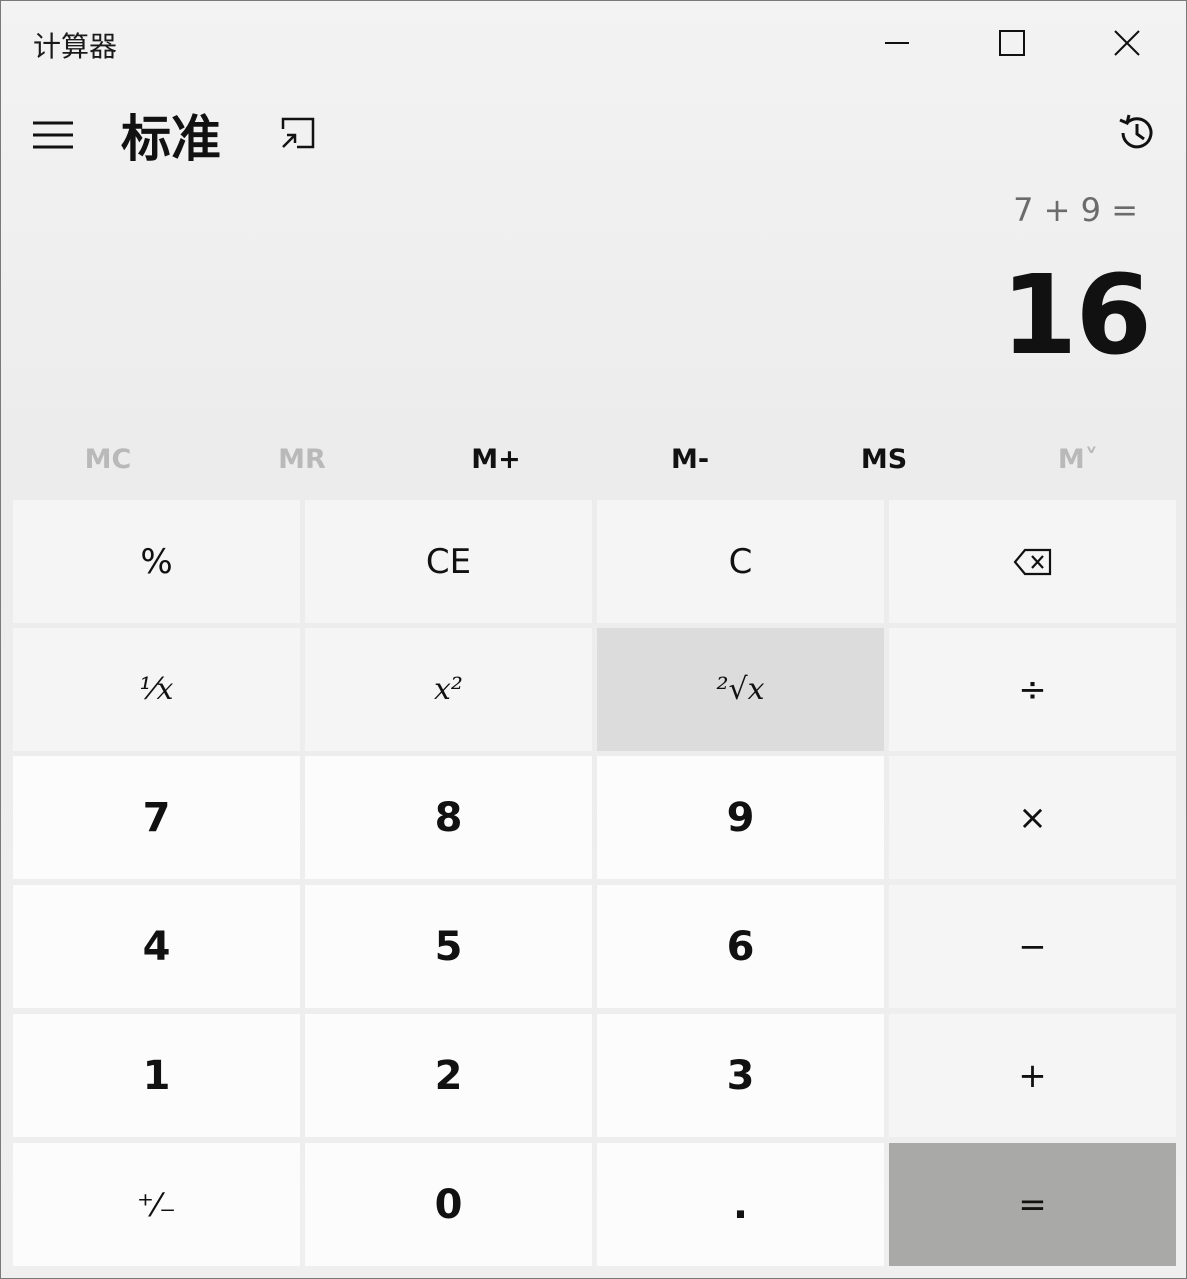 Image resolution: width=1187 pixels, height=1279 pixels. Describe the element at coordinates (448, 1204) in the screenshot. I see `digit-0-button: 0` at that location.